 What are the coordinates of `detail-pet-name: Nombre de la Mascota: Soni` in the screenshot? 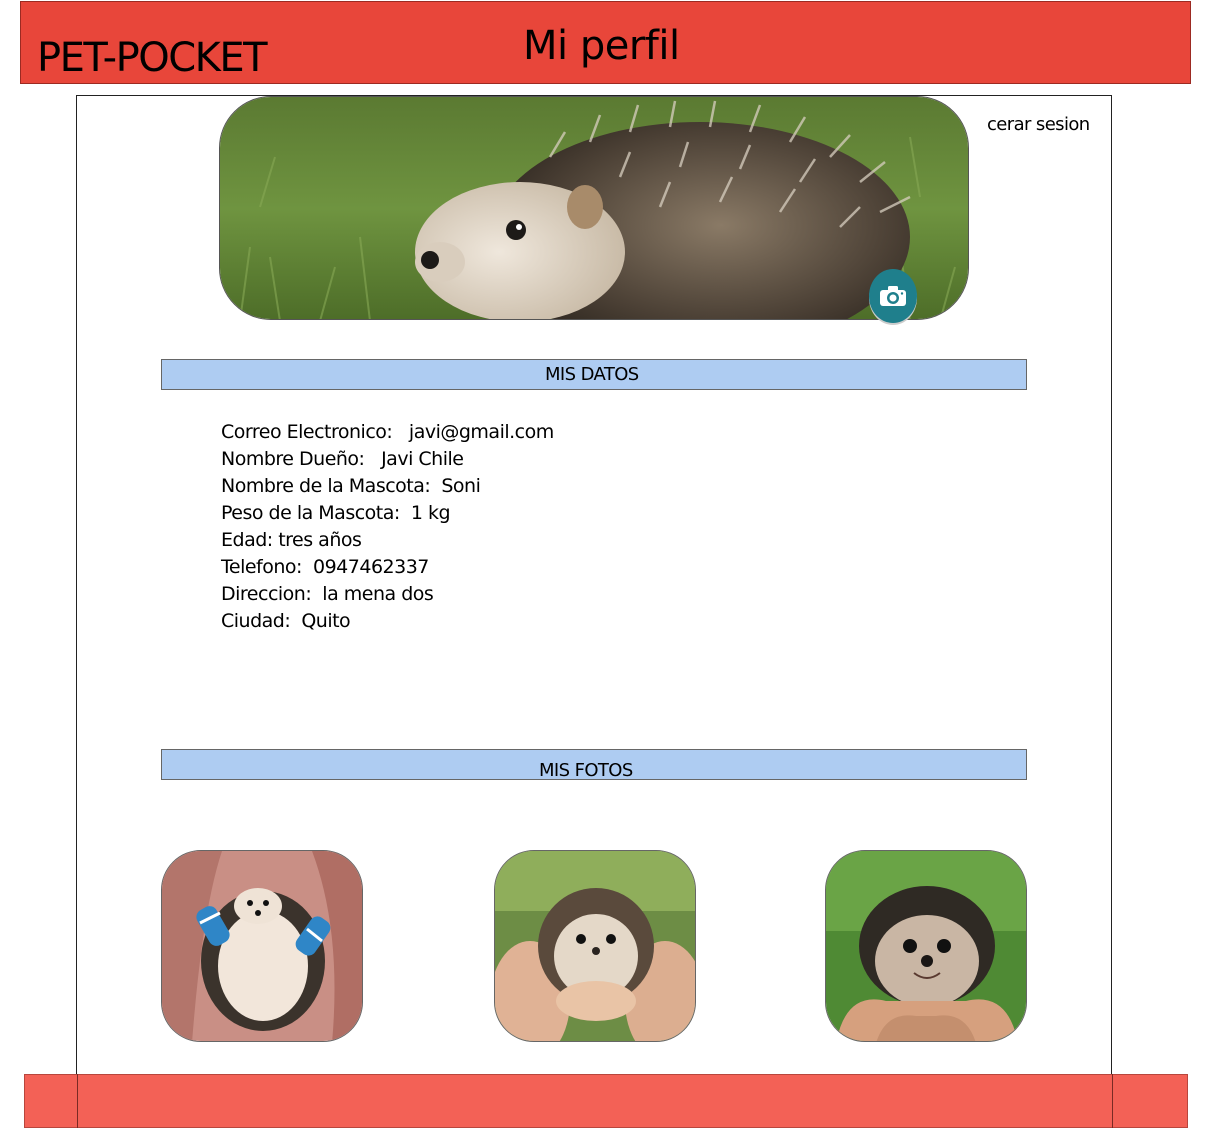 It's located at (351, 486).